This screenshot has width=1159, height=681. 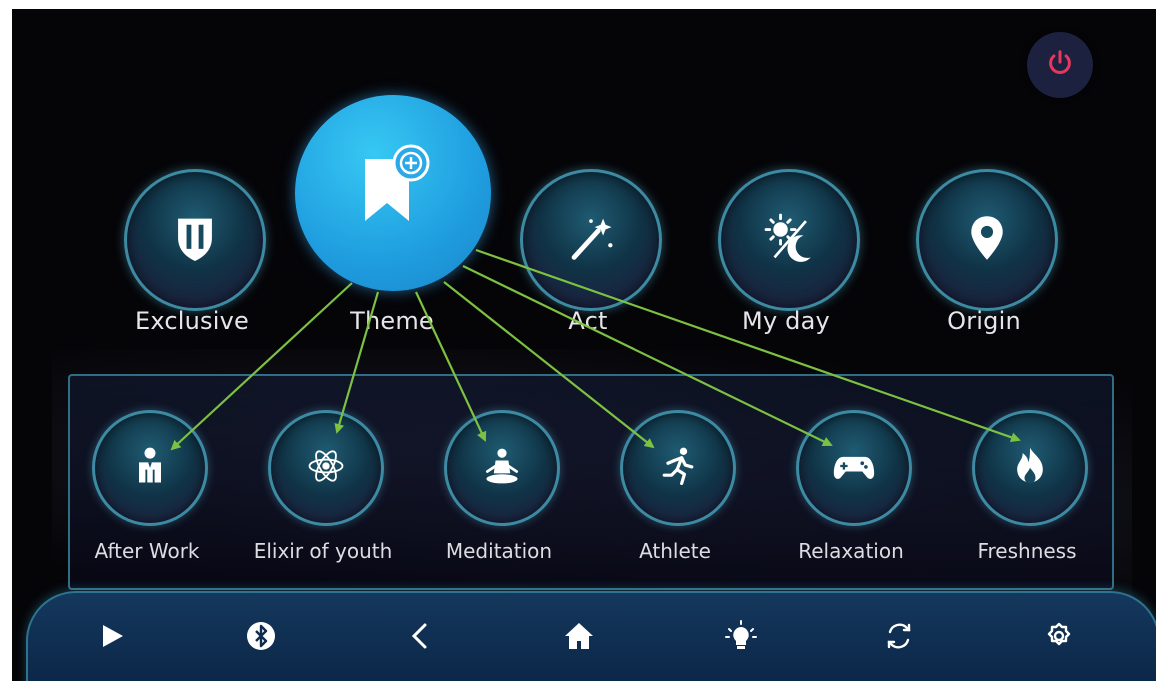 What do you see at coordinates (499, 551) in the screenshot?
I see `theme-meditation-label: Meditation` at bounding box center [499, 551].